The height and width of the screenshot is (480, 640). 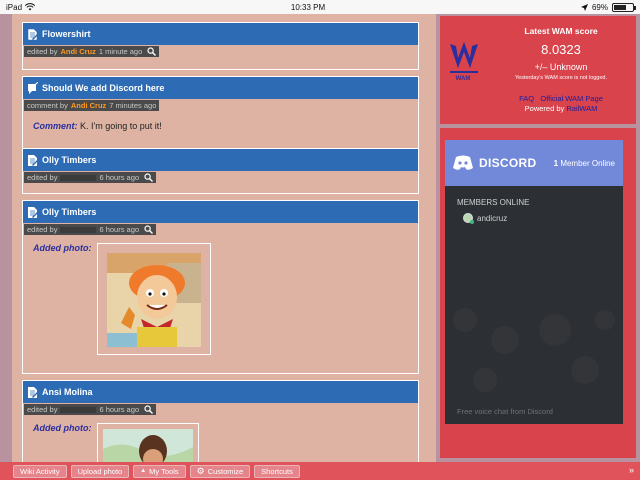 I want to click on discord-online-count: 1 Member Online, so click(x=584, y=163).